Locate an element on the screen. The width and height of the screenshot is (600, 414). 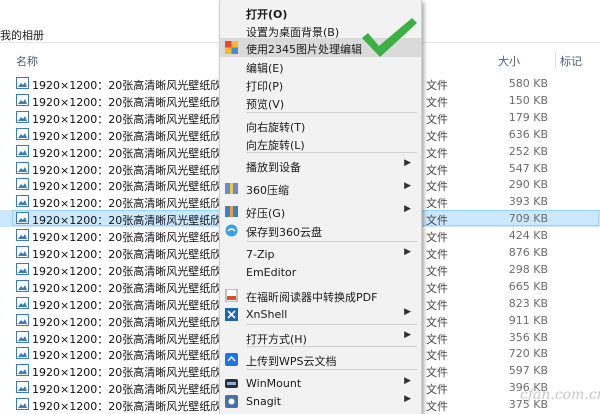
menu-item: 打开方式(H) ▶ is located at coordinates (320, 337).